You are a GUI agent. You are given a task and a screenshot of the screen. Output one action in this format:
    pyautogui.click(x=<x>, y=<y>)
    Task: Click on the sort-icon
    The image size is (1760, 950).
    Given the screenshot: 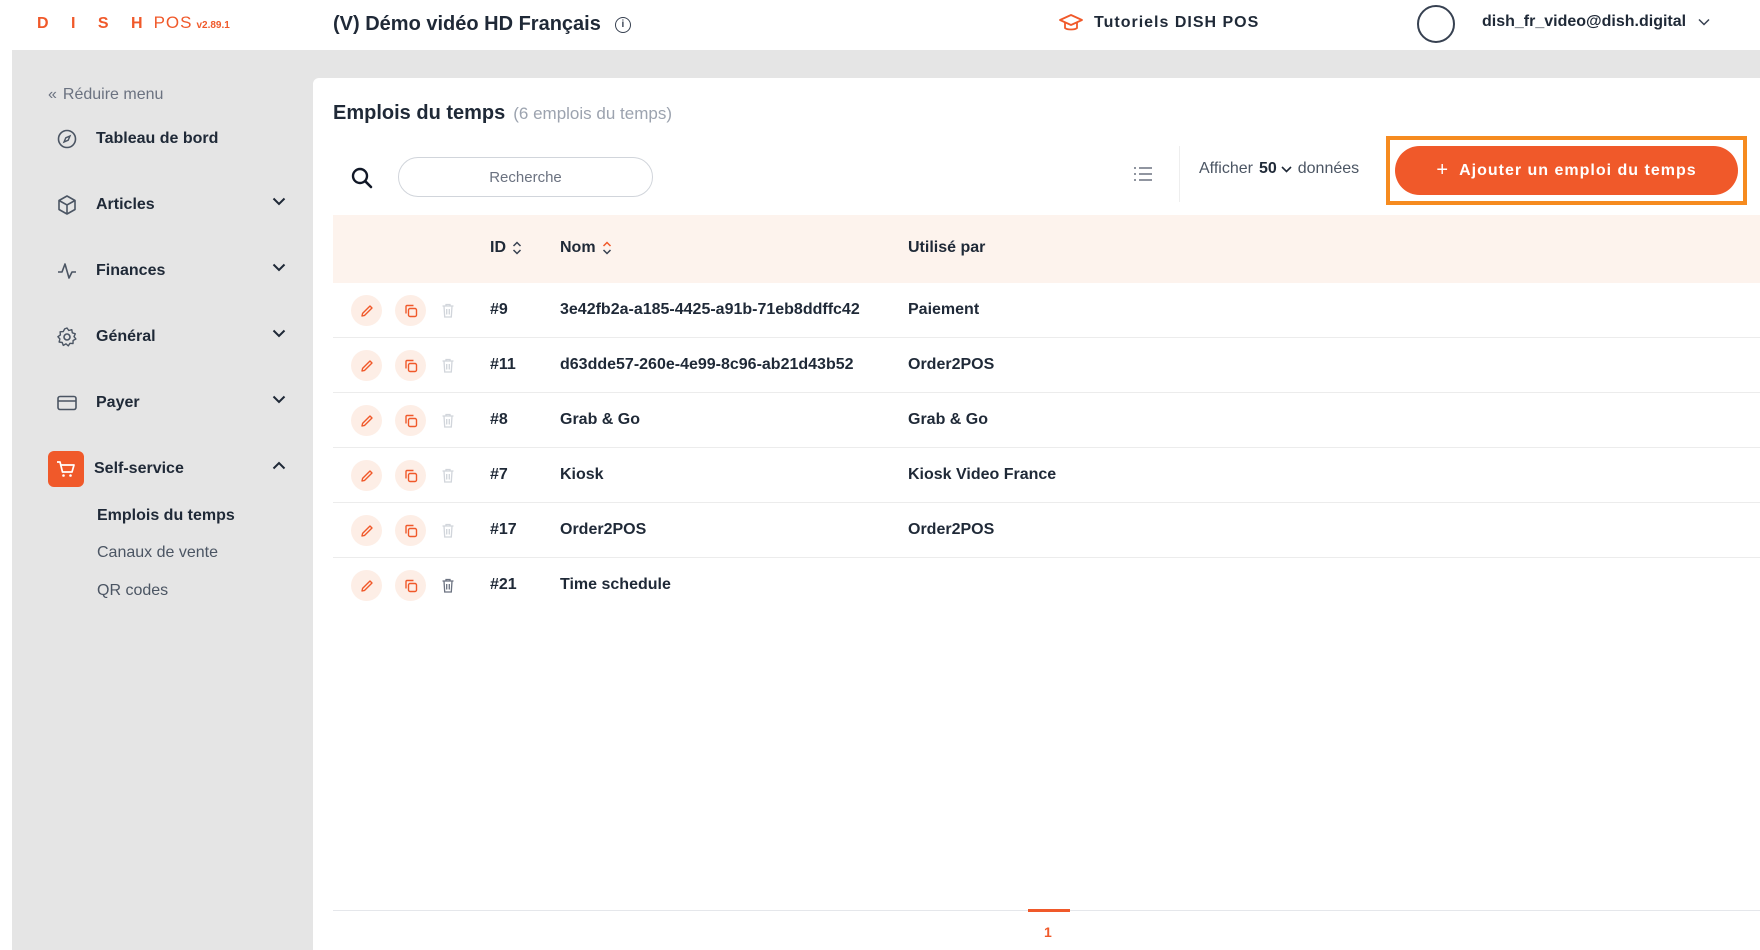 What is the action you would take?
    pyautogui.click(x=606, y=248)
    